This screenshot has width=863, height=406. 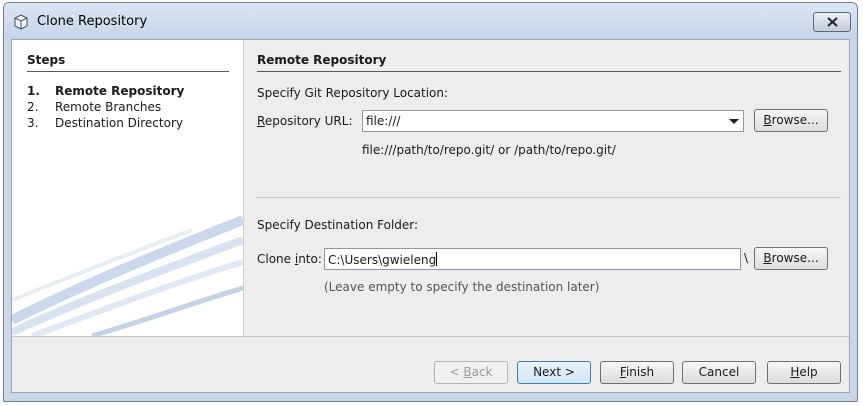 What do you see at coordinates (33, 91) in the screenshot?
I see `step-number: 1.` at bounding box center [33, 91].